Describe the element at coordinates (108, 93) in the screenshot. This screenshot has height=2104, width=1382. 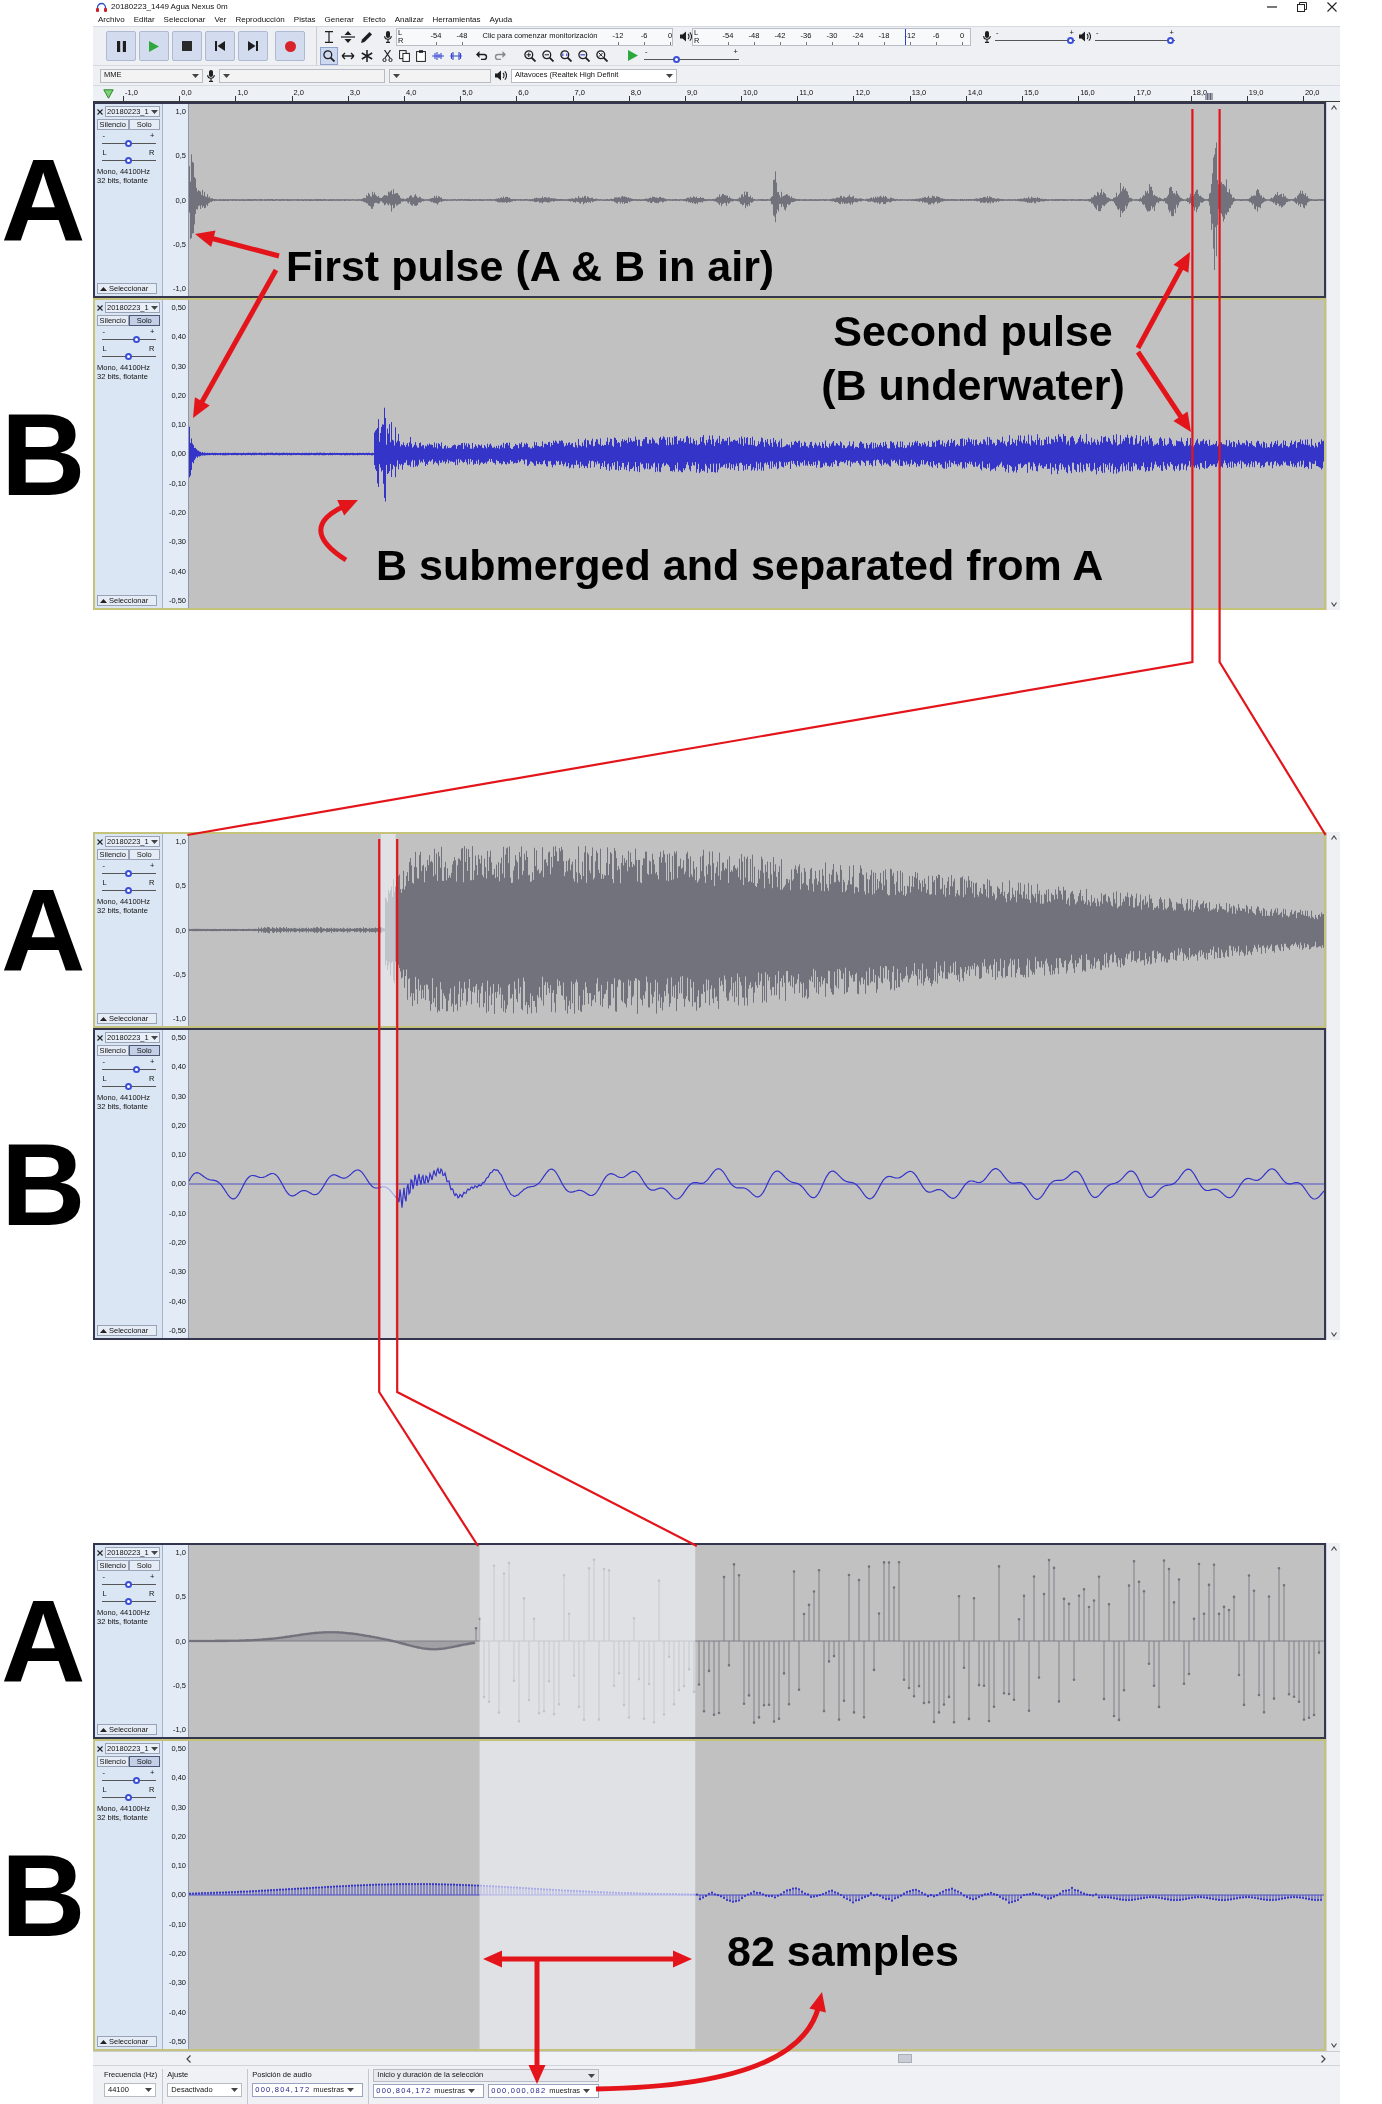
I see `play-head-icon` at that location.